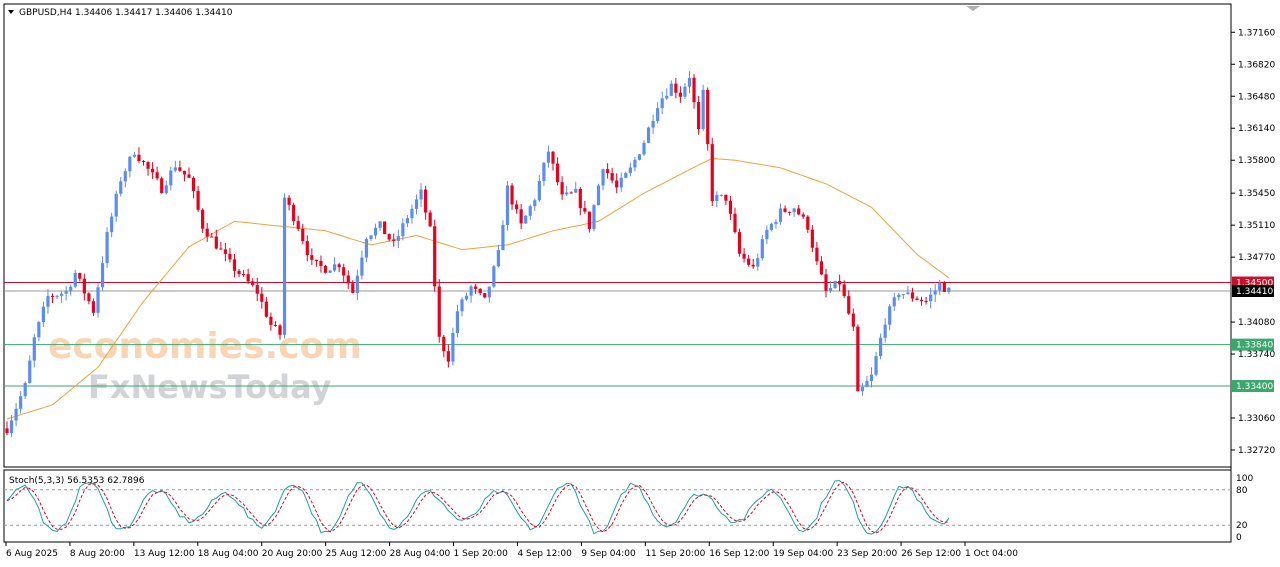 The height and width of the screenshot is (567, 1280). Describe the element at coordinates (1256, 65) in the screenshot. I see `price-tick-label: 1.36820` at that location.